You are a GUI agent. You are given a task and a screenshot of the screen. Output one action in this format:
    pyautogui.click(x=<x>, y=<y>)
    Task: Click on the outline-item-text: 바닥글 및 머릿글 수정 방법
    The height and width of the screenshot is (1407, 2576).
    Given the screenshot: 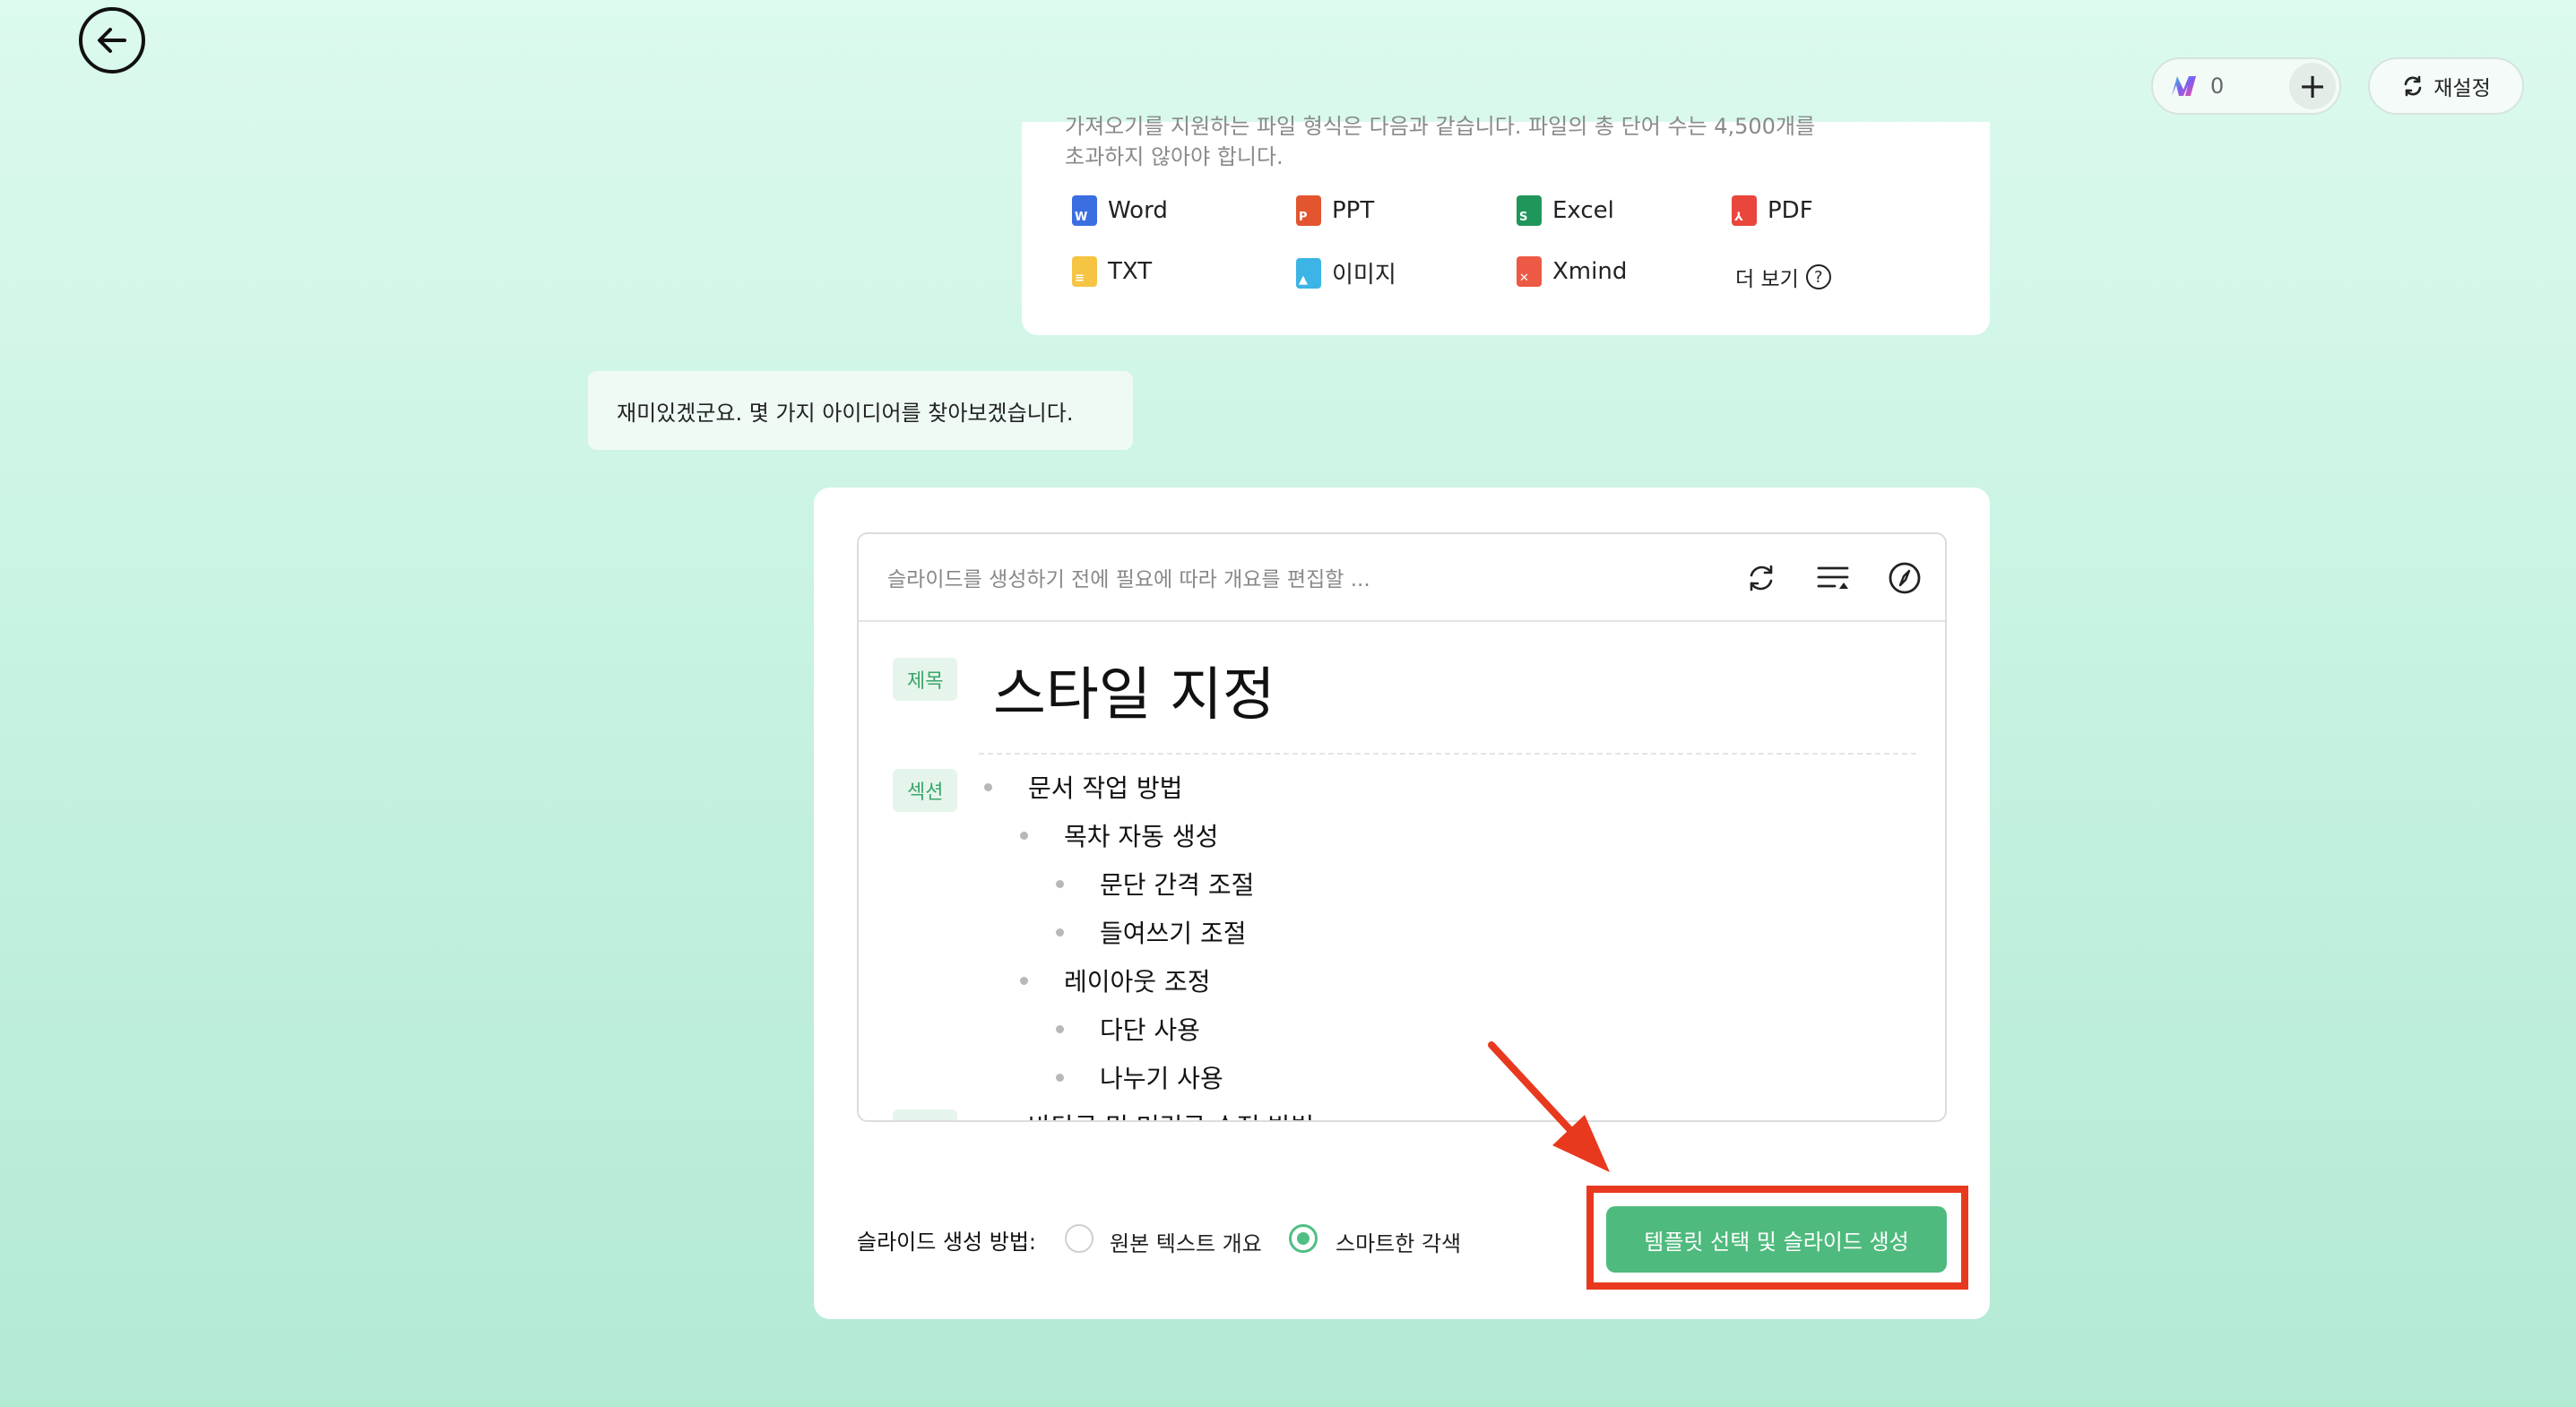 What is the action you would take?
    pyautogui.click(x=1171, y=1114)
    